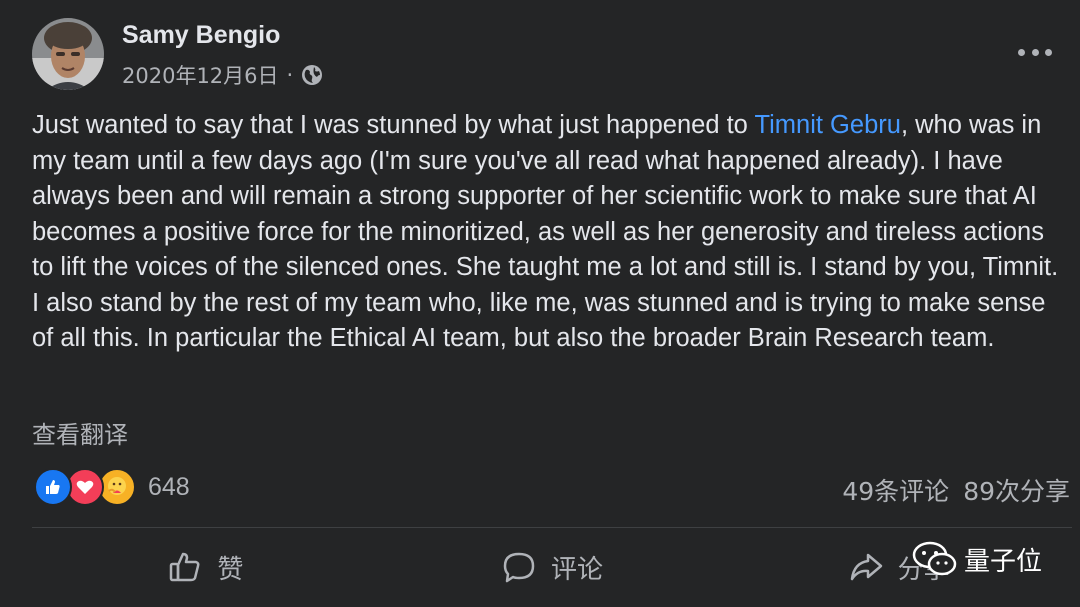  Describe the element at coordinates (828, 125) in the screenshot. I see `mention-link: Timnit Gebru` at that location.